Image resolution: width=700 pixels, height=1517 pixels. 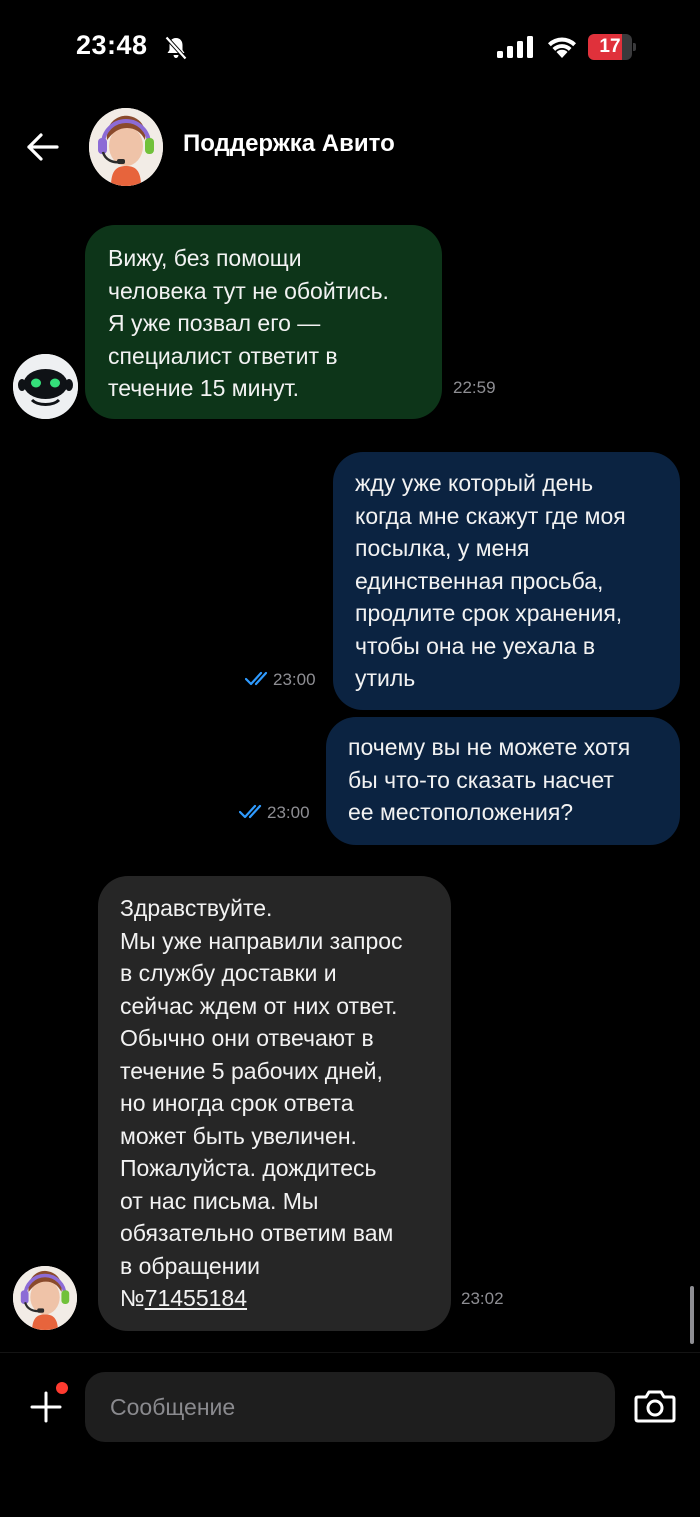 I want to click on robot-icon, so click(x=45, y=386).